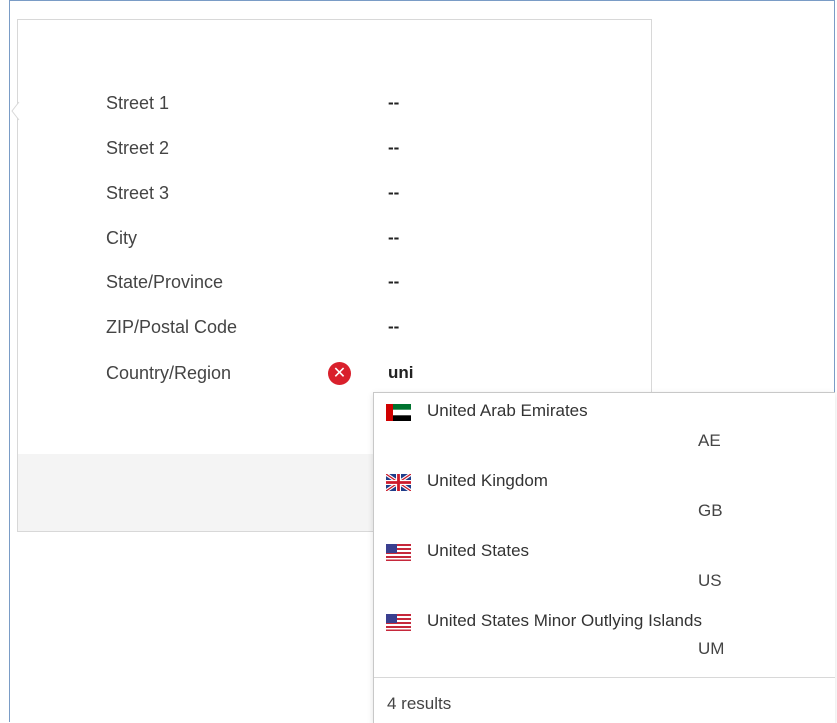 This screenshot has height=723, width=837. What do you see at coordinates (507, 410) in the screenshot?
I see `option-name: United Arab Emirates` at bounding box center [507, 410].